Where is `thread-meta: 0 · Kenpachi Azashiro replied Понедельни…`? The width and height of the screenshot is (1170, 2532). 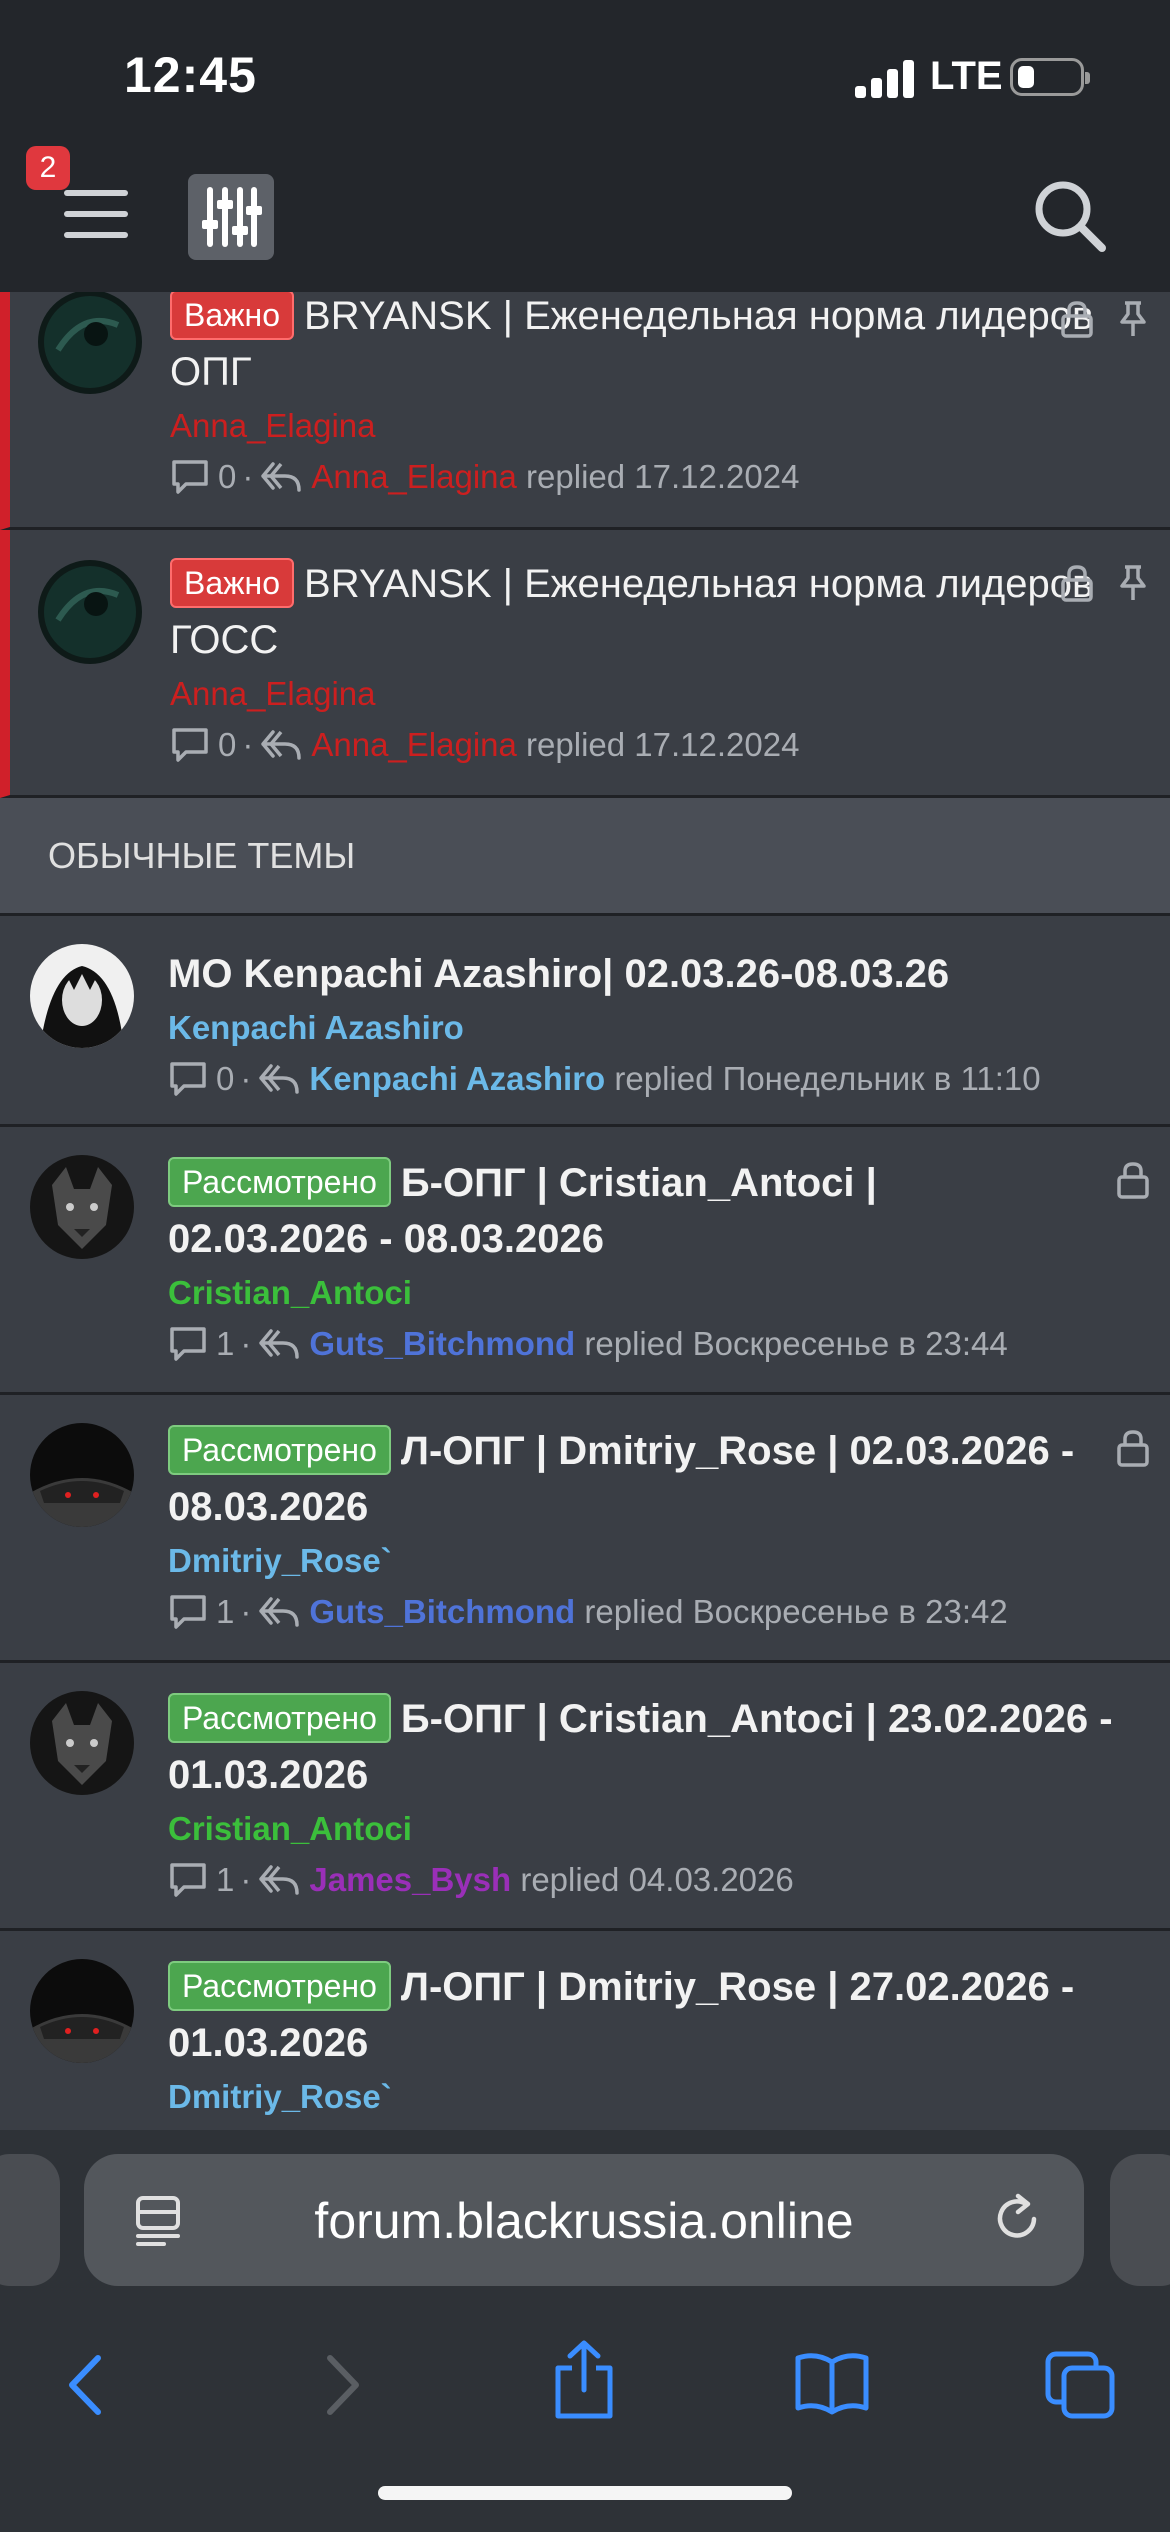
thread-meta: 0 · Kenpachi Azashiro replied Понедельни… is located at coordinates (659, 1079).